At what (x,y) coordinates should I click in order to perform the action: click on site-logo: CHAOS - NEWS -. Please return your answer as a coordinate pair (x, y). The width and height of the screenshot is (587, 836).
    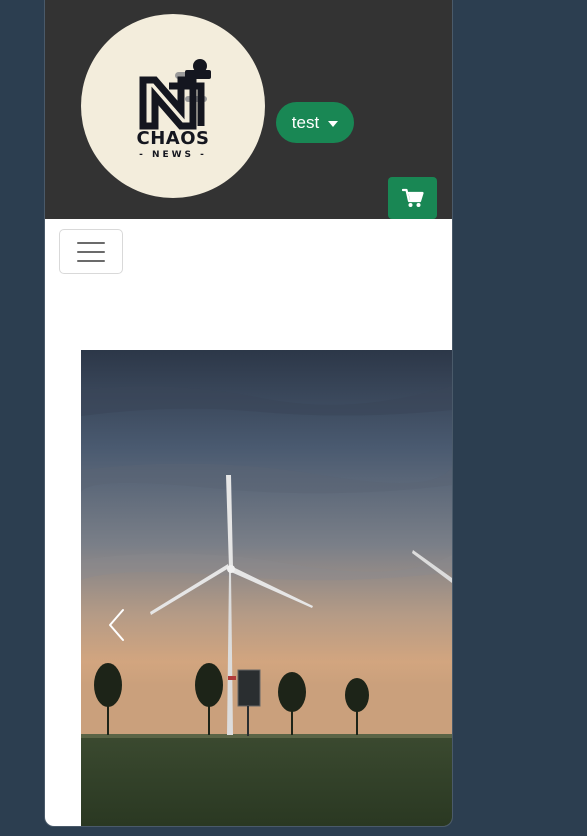
    Looking at the image, I should click on (173, 106).